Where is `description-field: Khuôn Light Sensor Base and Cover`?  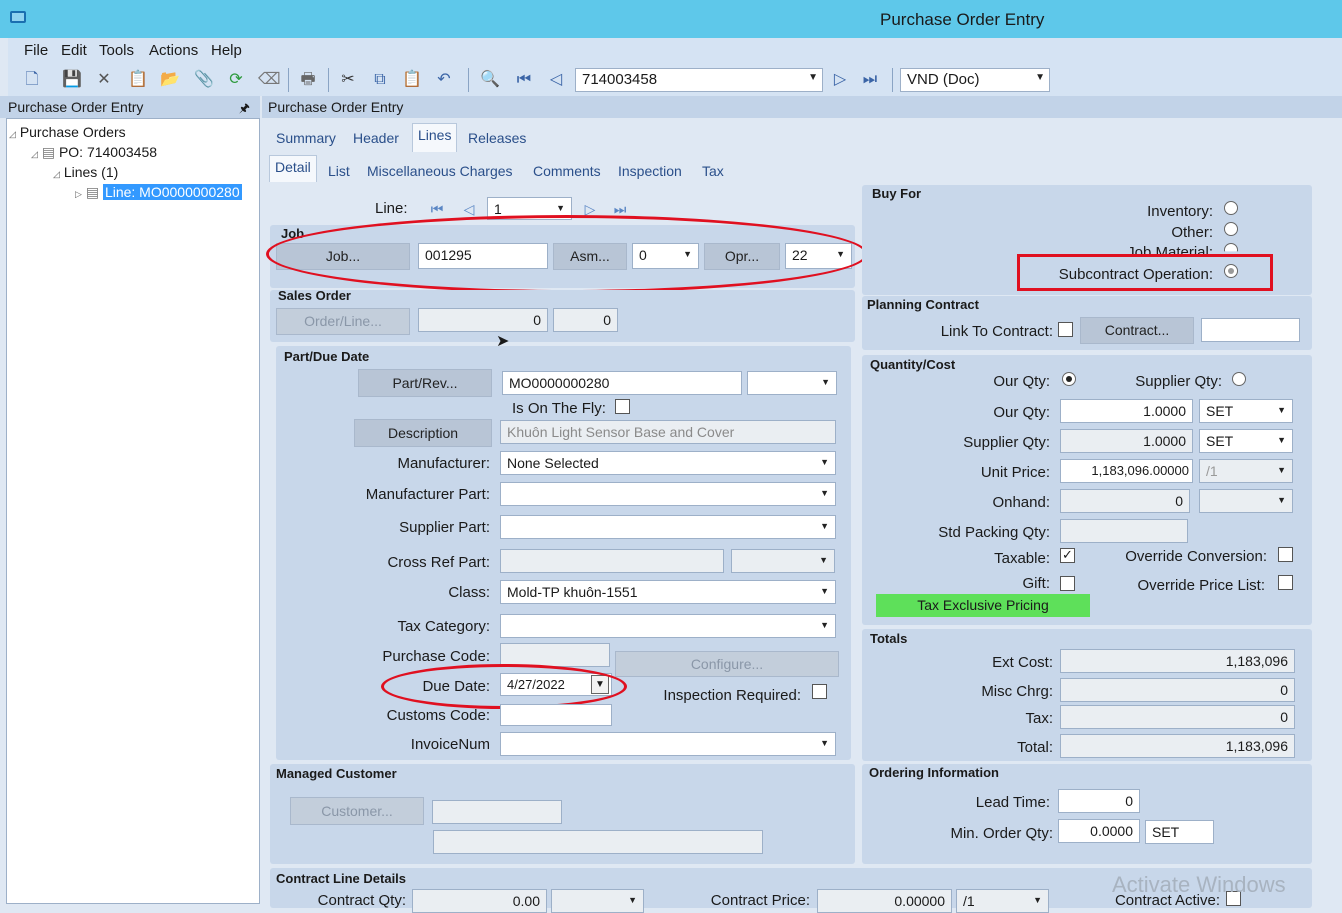 description-field: Khuôn Light Sensor Base and Cover is located at coordinates (668, 432).